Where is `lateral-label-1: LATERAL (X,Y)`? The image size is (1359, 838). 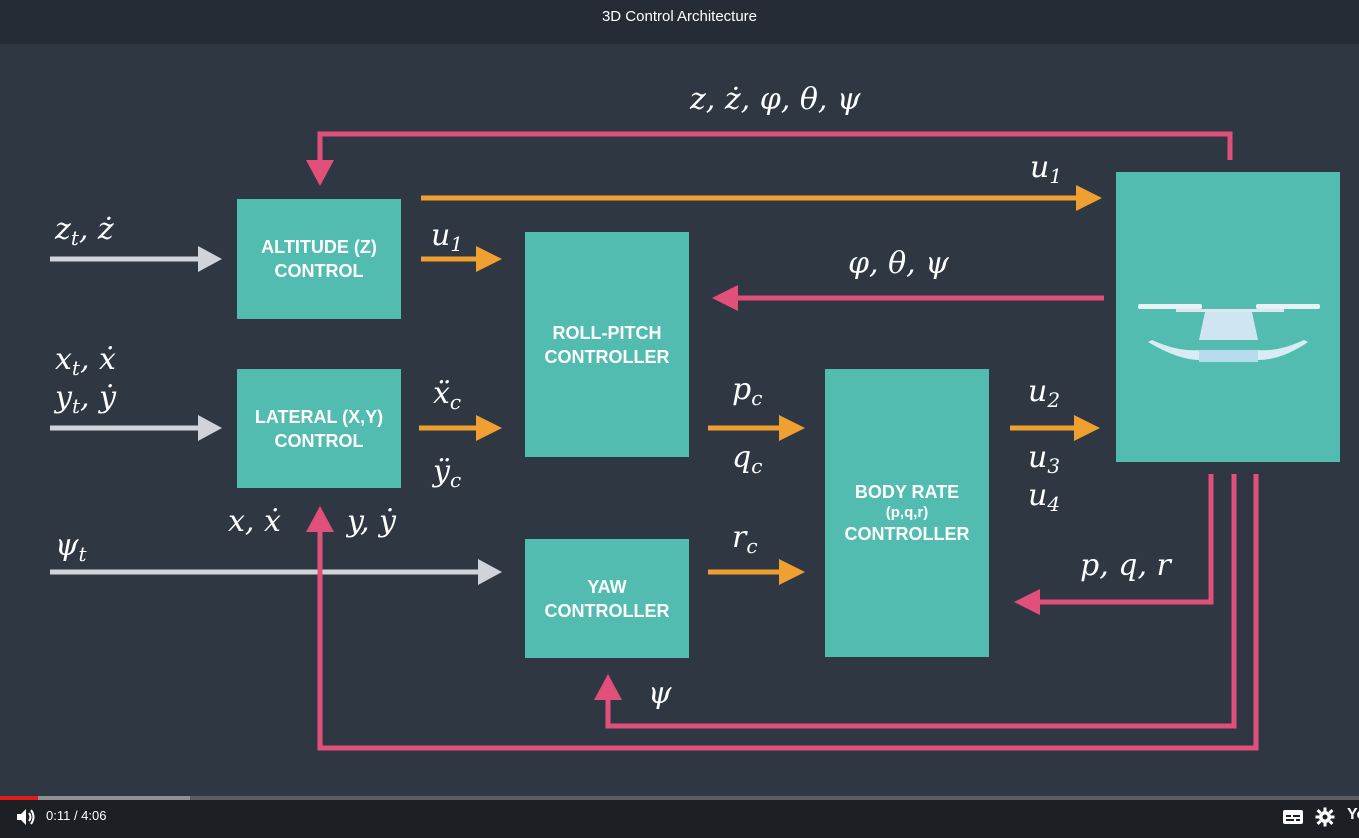 lateral-label-1: LATERAL (X,Y) is located at coordinates (319, 416).